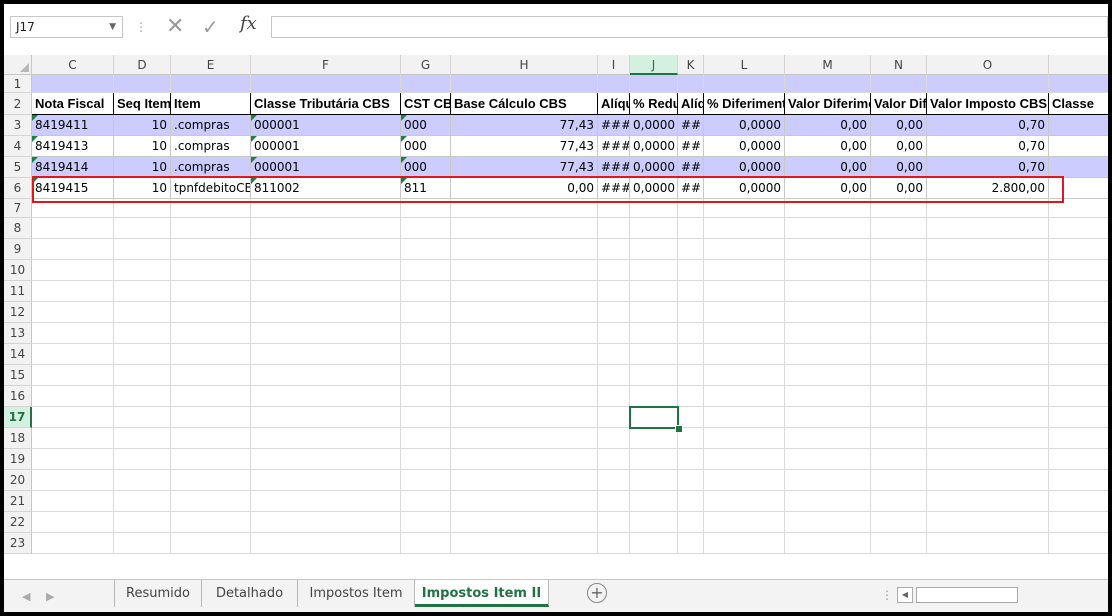 The width and height of the screenshot is (1112, 616). What do you see at coordinates (905, 595) in the screenshot?
I see `scroll-left-icon: ◀` at bounding box center [905, 595].